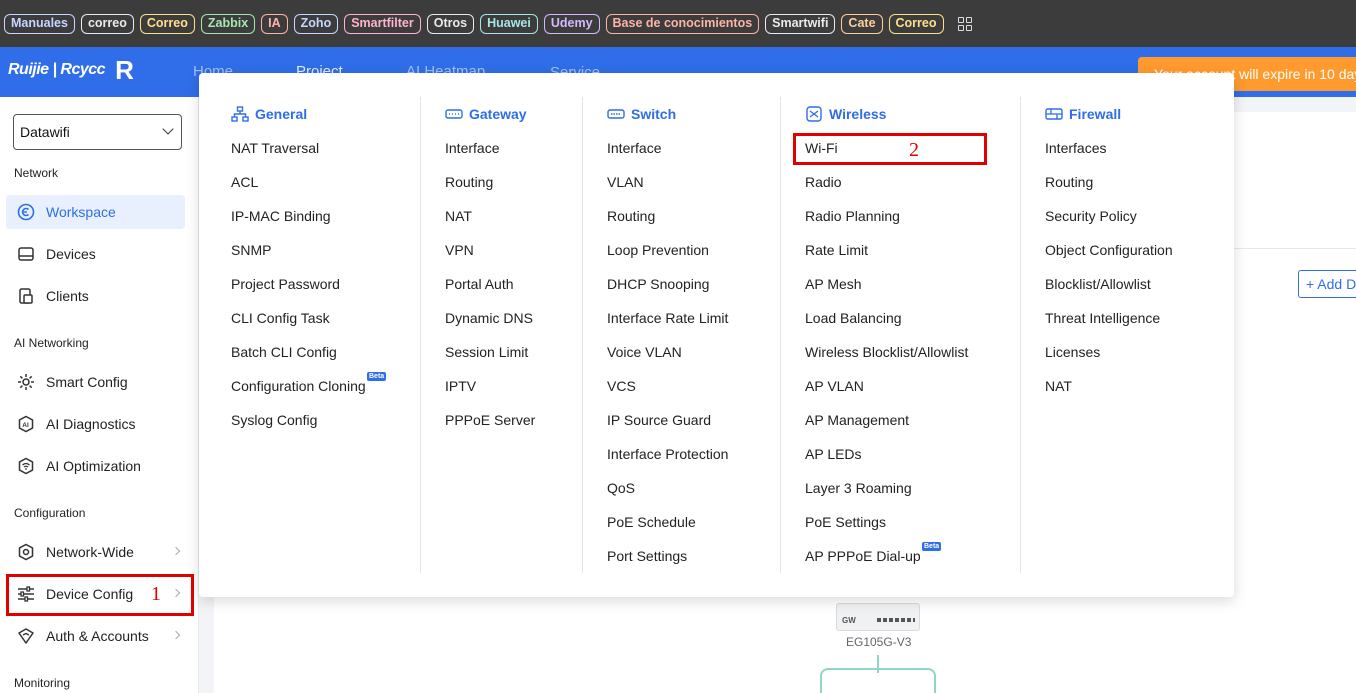 This screenshot has width=1356, height=693. Describe the element at coordinates (621, 386) in the screenshot. I see `menu-item-switch: VCS` at that location.